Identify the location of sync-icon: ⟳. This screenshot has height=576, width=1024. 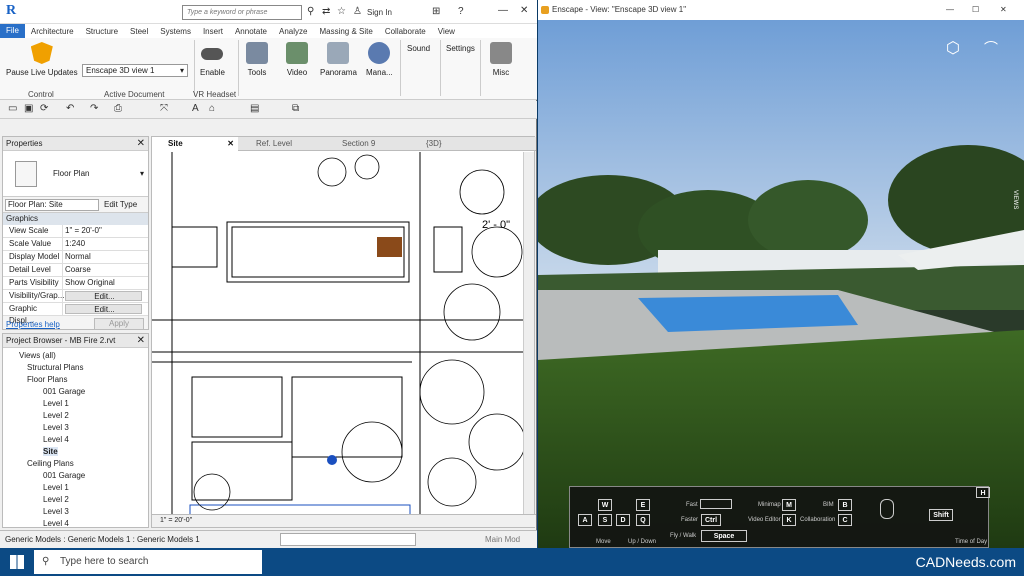
(44, 108).